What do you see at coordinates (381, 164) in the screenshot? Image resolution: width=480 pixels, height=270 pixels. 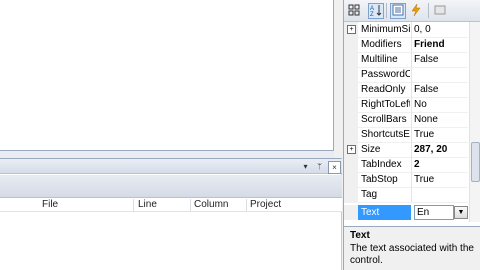 I see `property-name: TabIndex` at bounding box center [381, 164].